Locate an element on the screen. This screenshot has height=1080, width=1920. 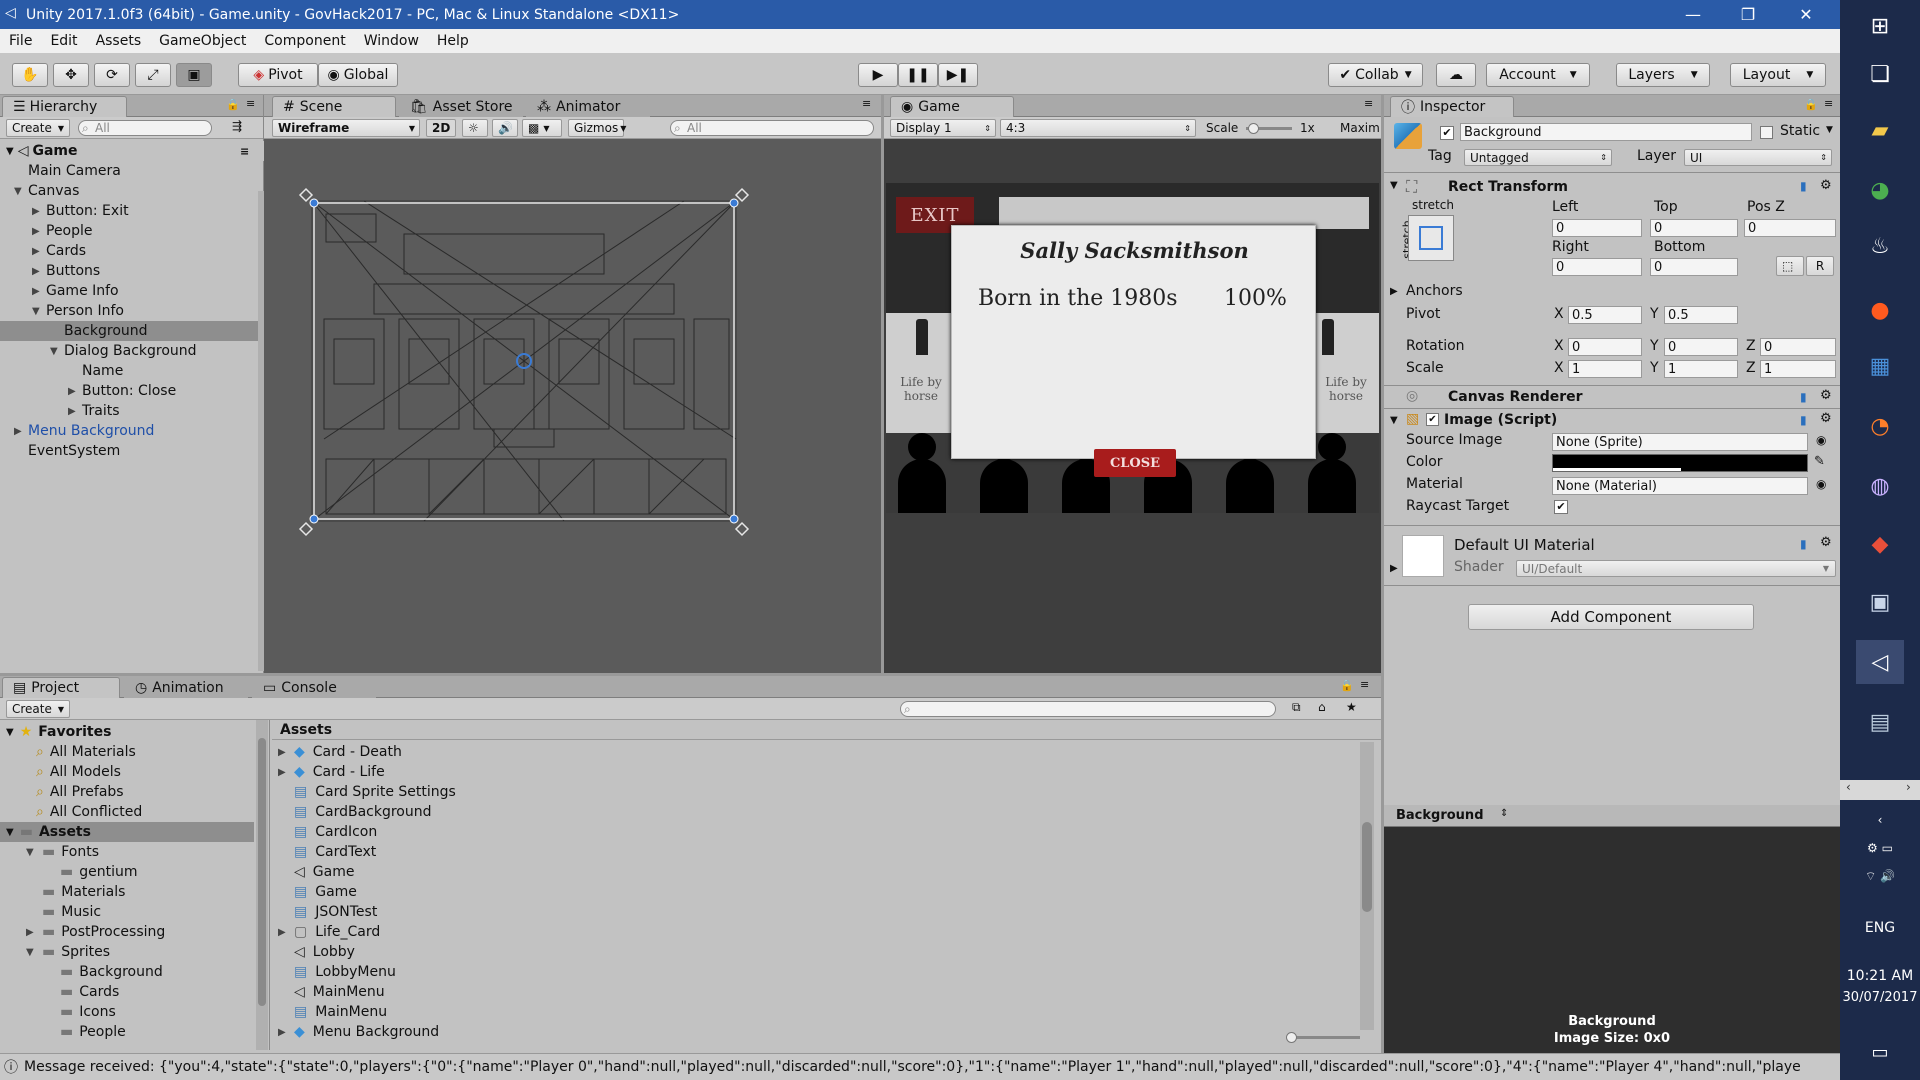
blender-icon: ◔ is located at coordinates (1880, 426).